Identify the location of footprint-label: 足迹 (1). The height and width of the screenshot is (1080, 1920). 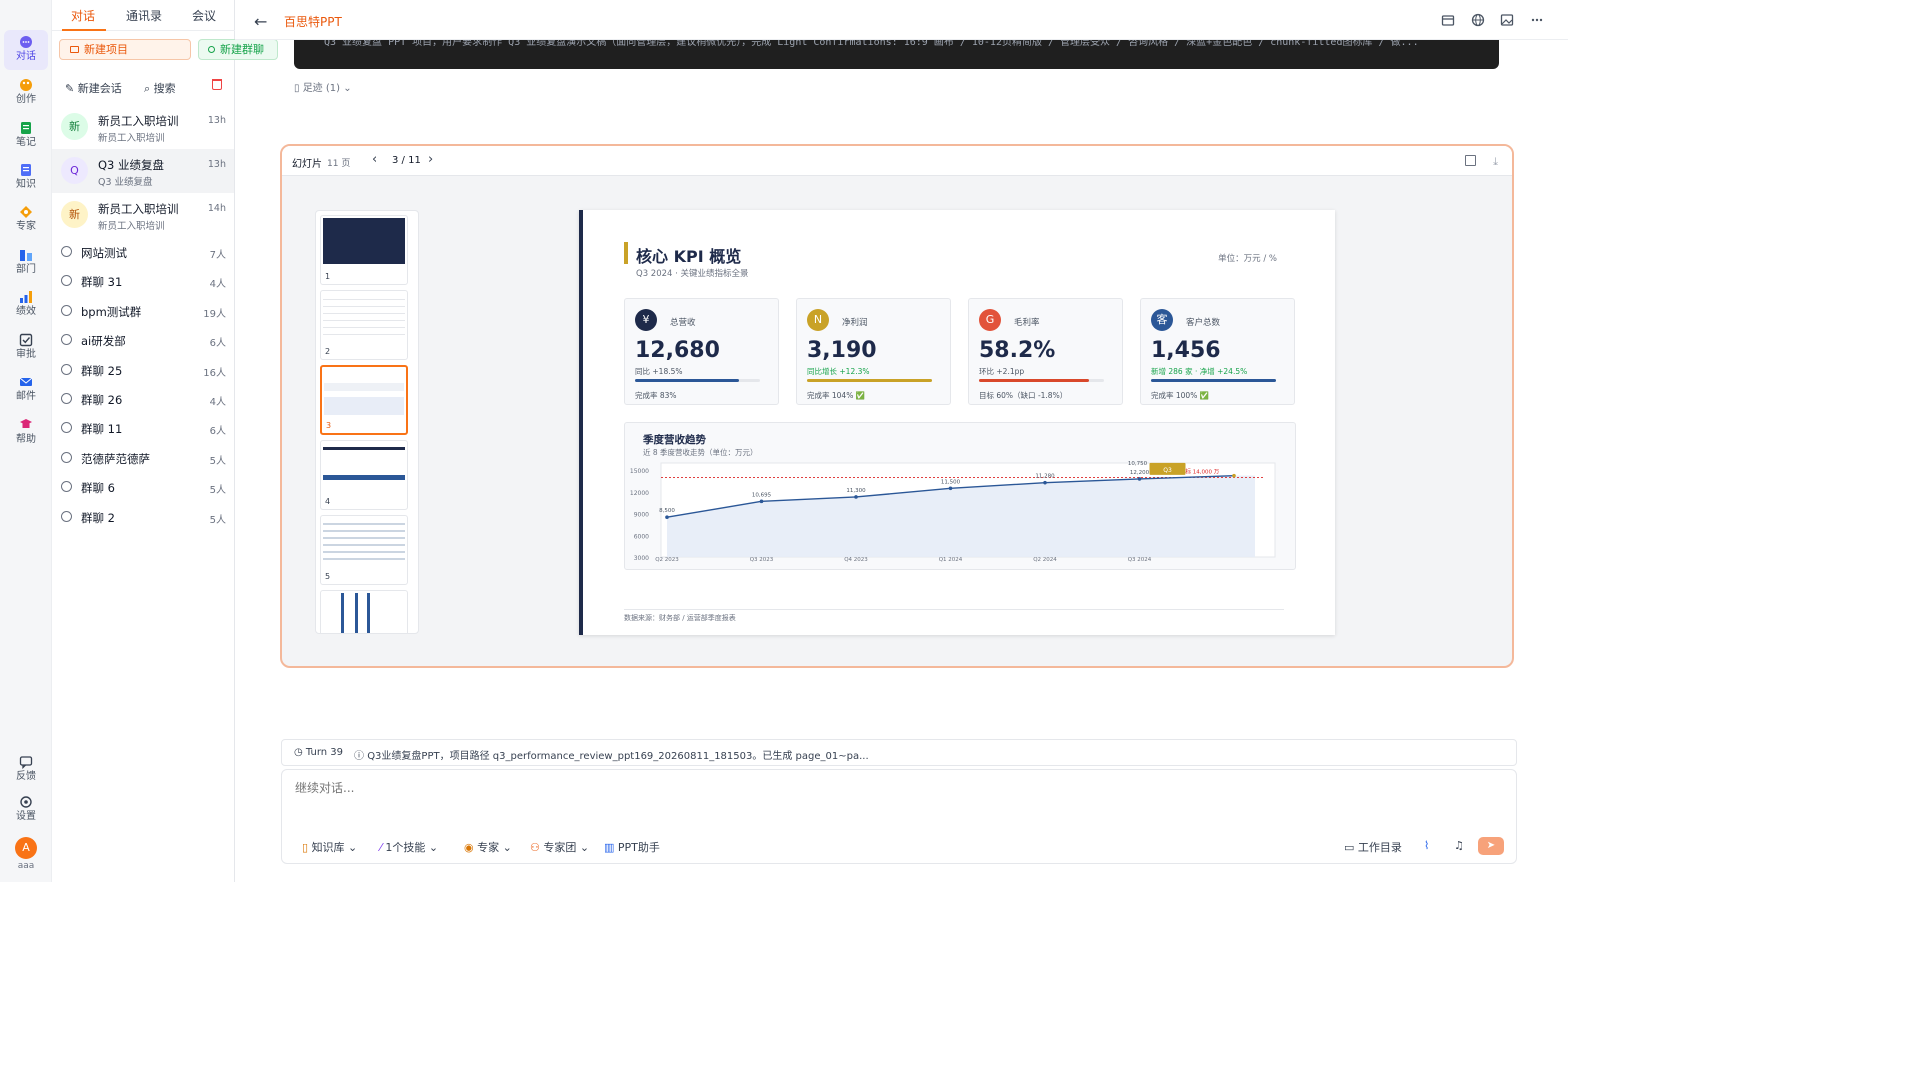
(321, 88).